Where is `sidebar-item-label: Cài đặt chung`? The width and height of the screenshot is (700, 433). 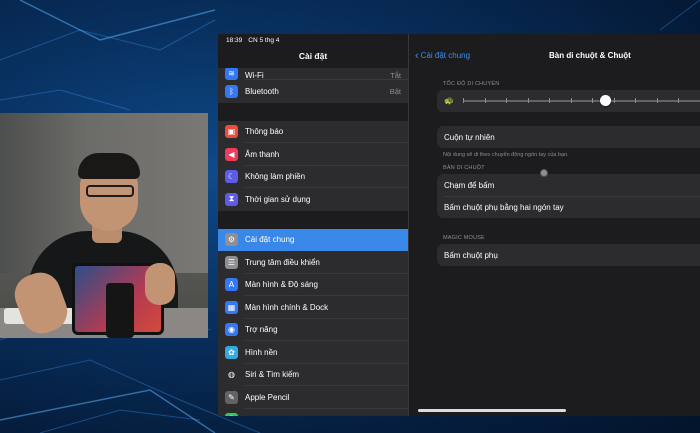 sidebar-item-label: Cài đặt chung is located at coordinates (270, 240).